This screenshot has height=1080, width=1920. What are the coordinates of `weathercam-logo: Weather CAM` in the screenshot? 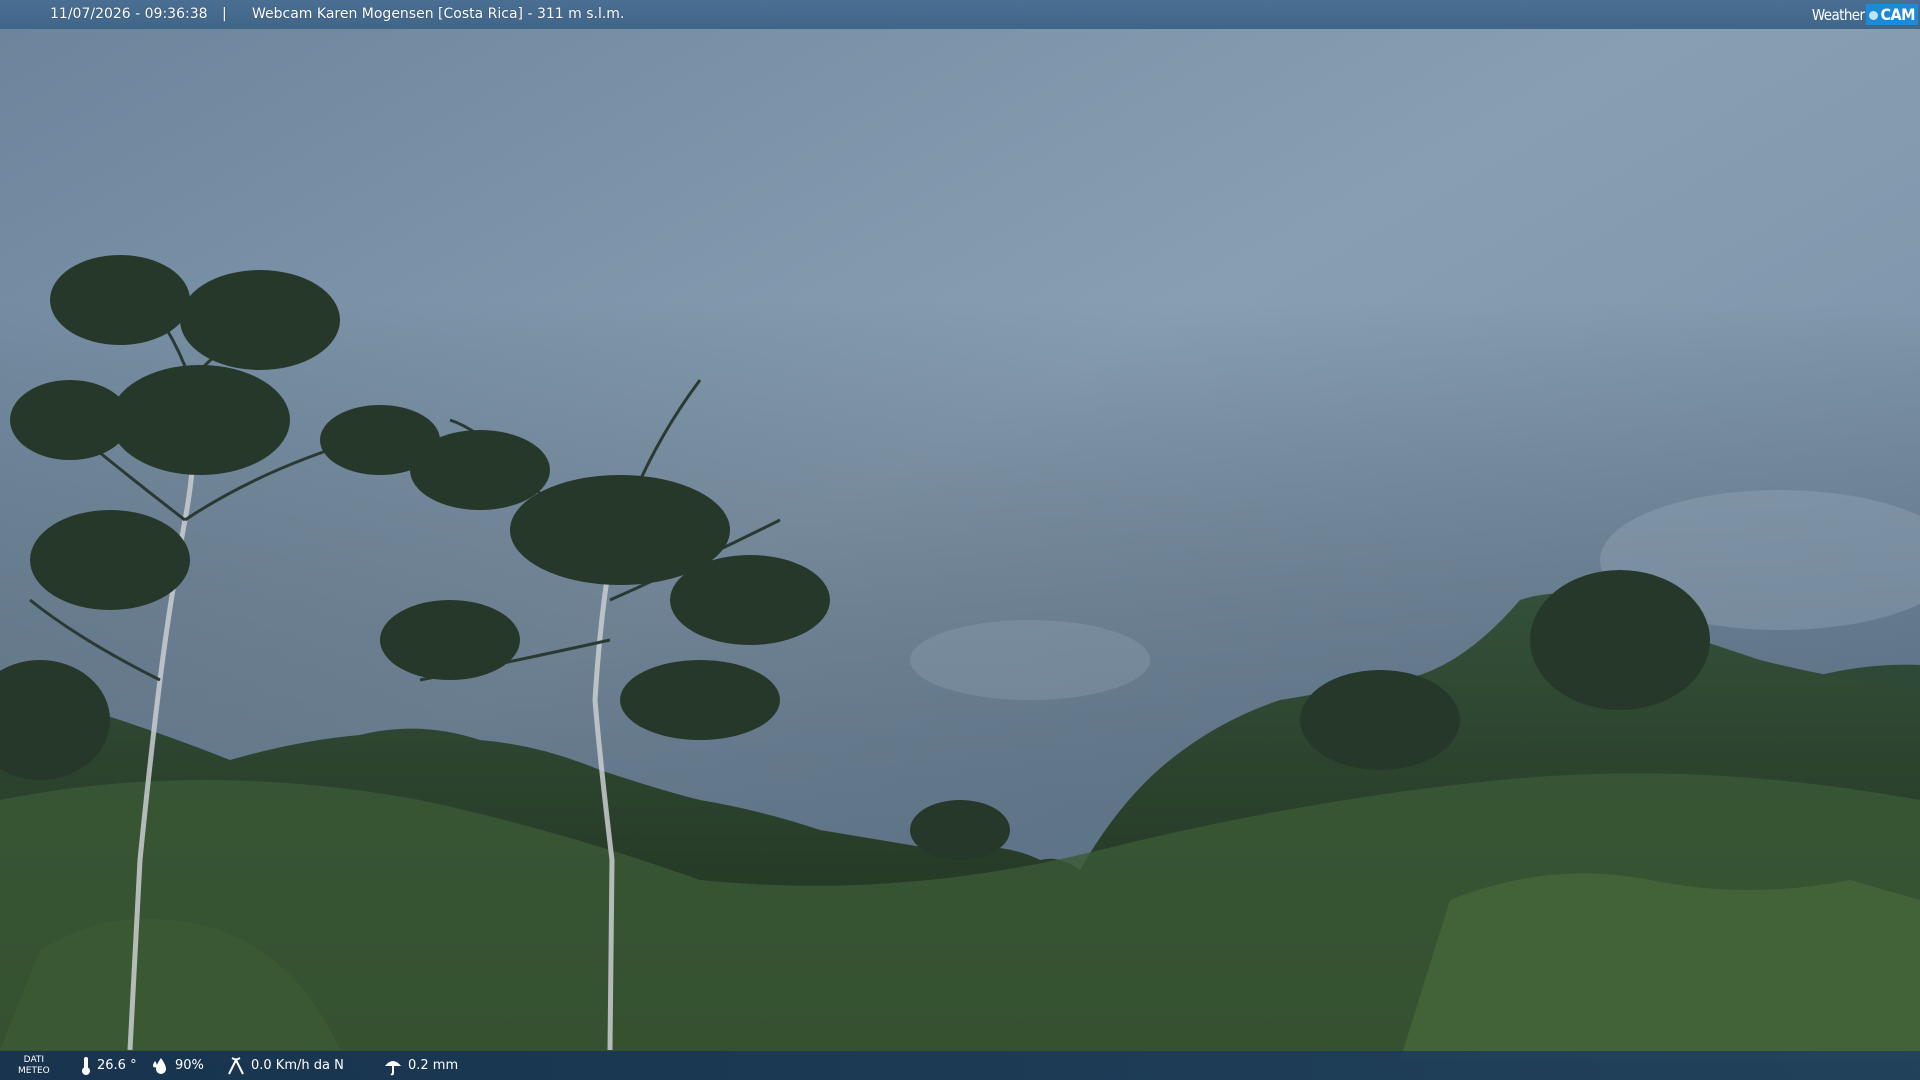 It's located at (1865, 14).